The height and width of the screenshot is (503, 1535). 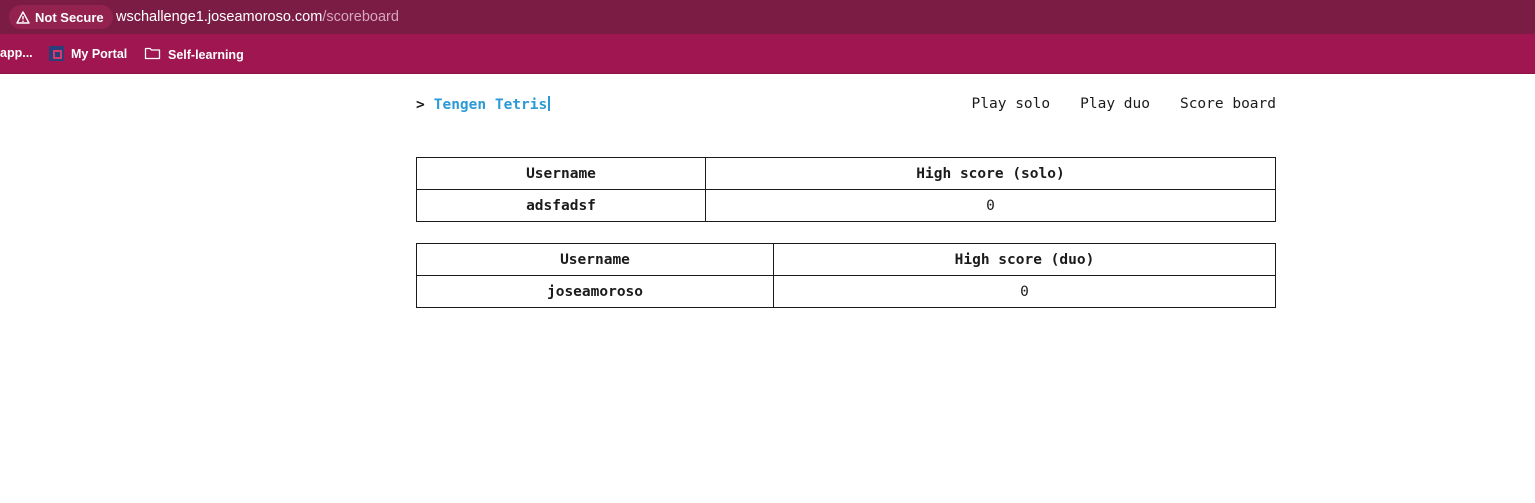 I want to click on bookmark-self-learning: Self-learning, so click(x=194, y=54).